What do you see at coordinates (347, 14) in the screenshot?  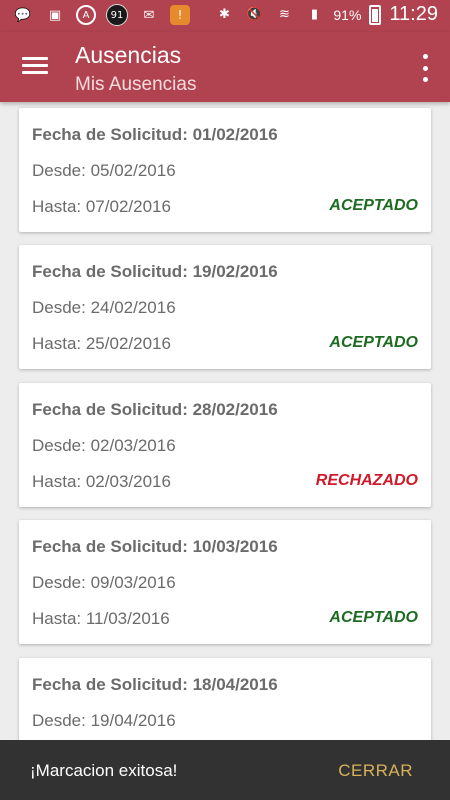 I see `battery-percent: 91%` at bounding box center [347, 14].